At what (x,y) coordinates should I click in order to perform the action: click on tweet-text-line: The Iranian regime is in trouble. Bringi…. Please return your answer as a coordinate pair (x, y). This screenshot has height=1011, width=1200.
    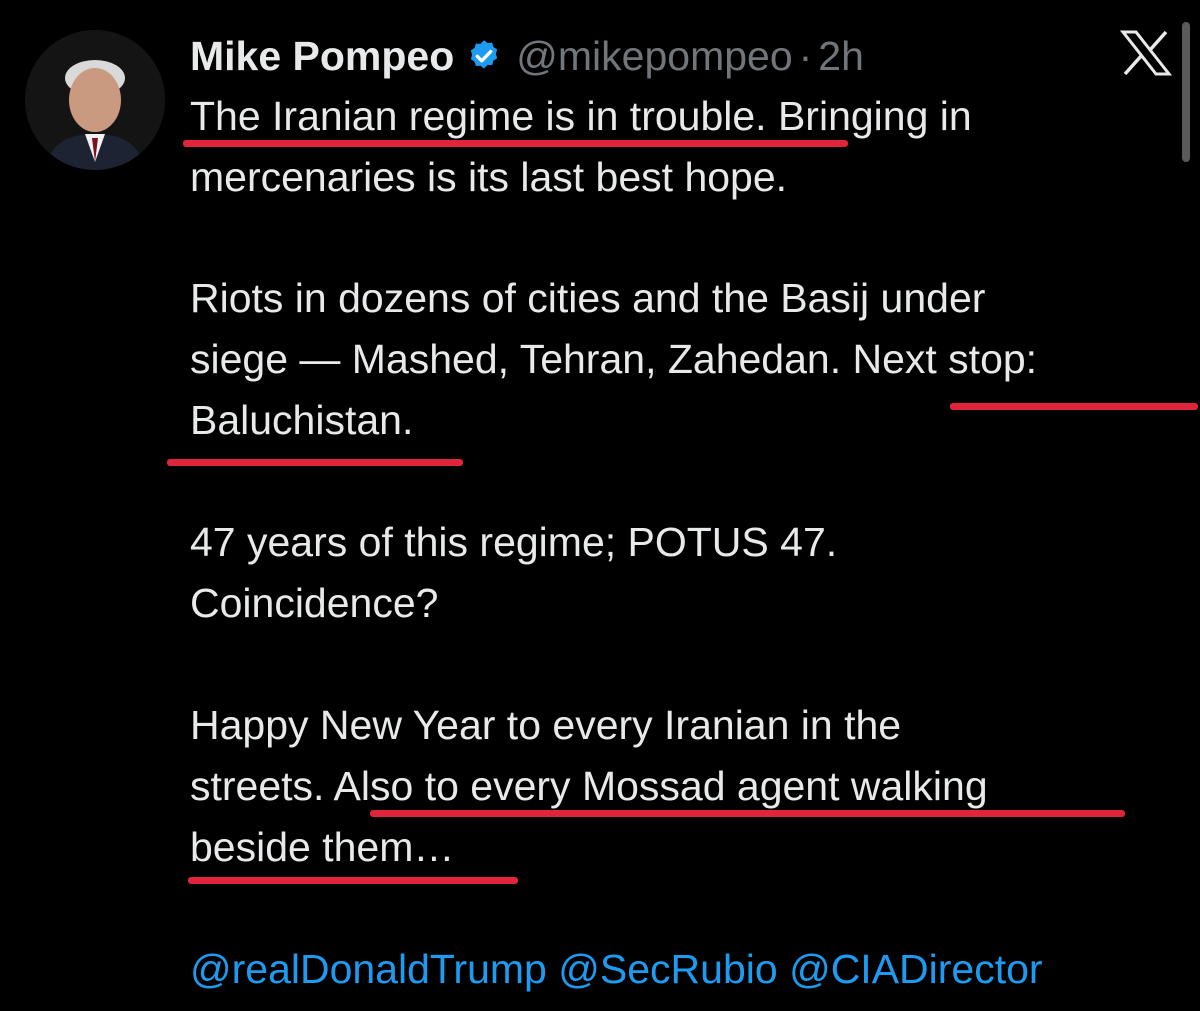
    Looking at the image, I should click on (581, 116).